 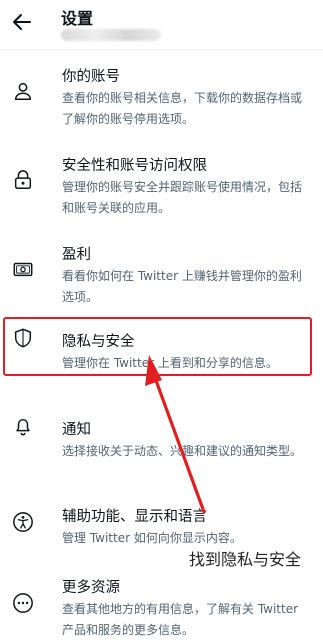 I want to click on settings-item-notifications: 通知 选择接收关于动态、兴趣和建议的通知类型。, so click(x=161, y=453).